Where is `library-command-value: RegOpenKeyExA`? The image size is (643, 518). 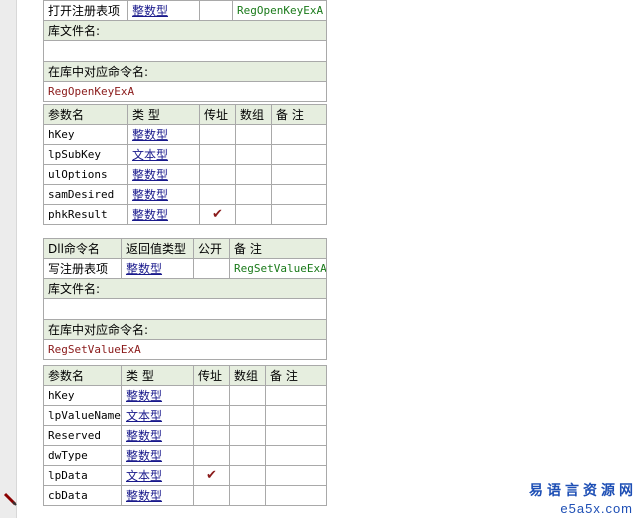
library-command-value: RegOpenKeyExA is located at coordinates (185, 91).